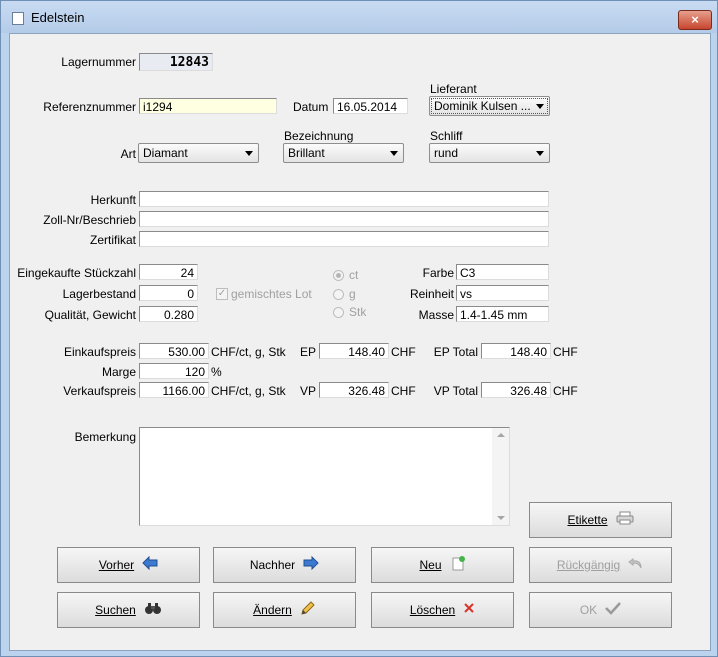  What do you see at coordinates (168, 314) in the screenshot?
I see `qualitaet-field: 0.280` at bounding box center [168, 314].